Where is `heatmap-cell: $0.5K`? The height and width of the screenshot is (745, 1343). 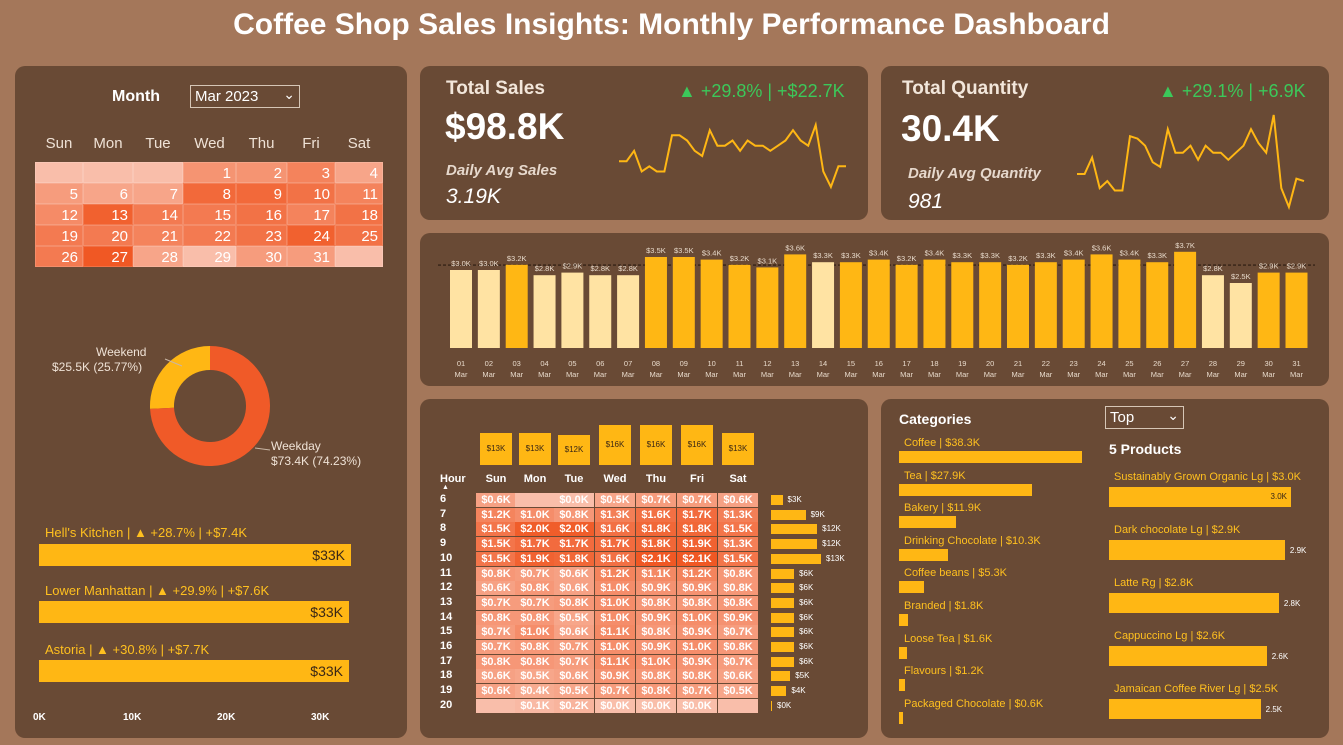
heatmap-cell: $0.5K is located at coordinates (535, 676).